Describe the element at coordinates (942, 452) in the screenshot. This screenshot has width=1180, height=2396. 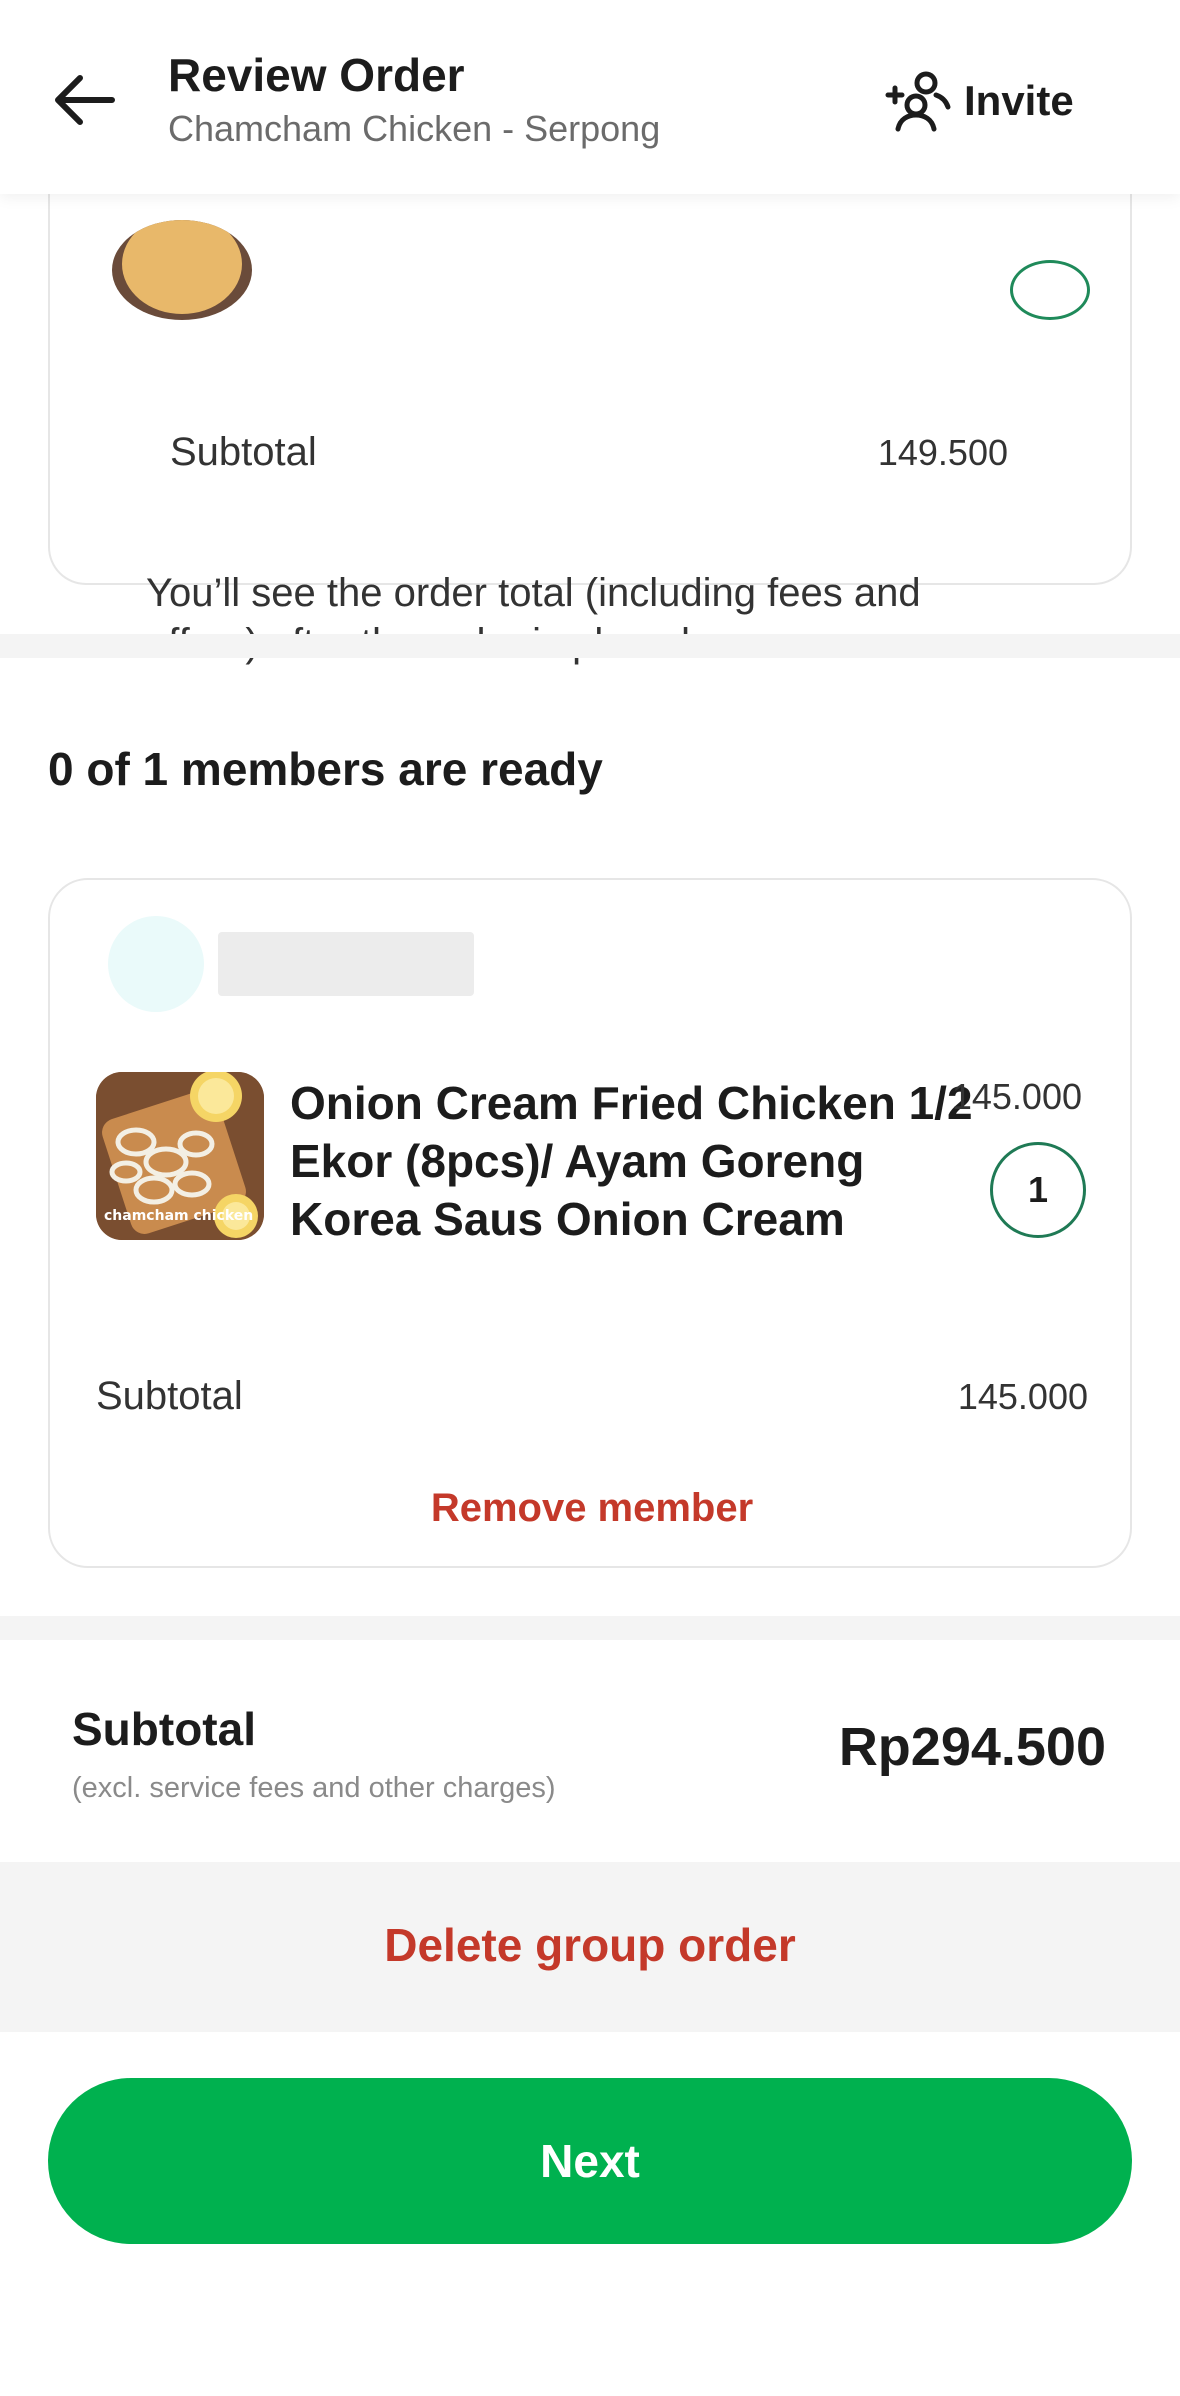
I see `card-subtotal-value: 149.500` at that location.